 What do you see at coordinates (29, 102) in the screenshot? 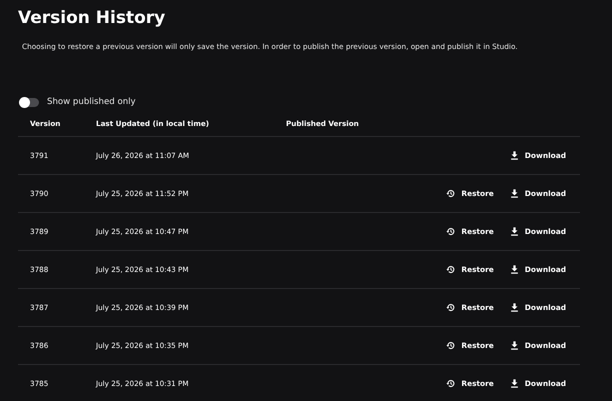
I see `published-toggle` at bounding box center [29, 102].